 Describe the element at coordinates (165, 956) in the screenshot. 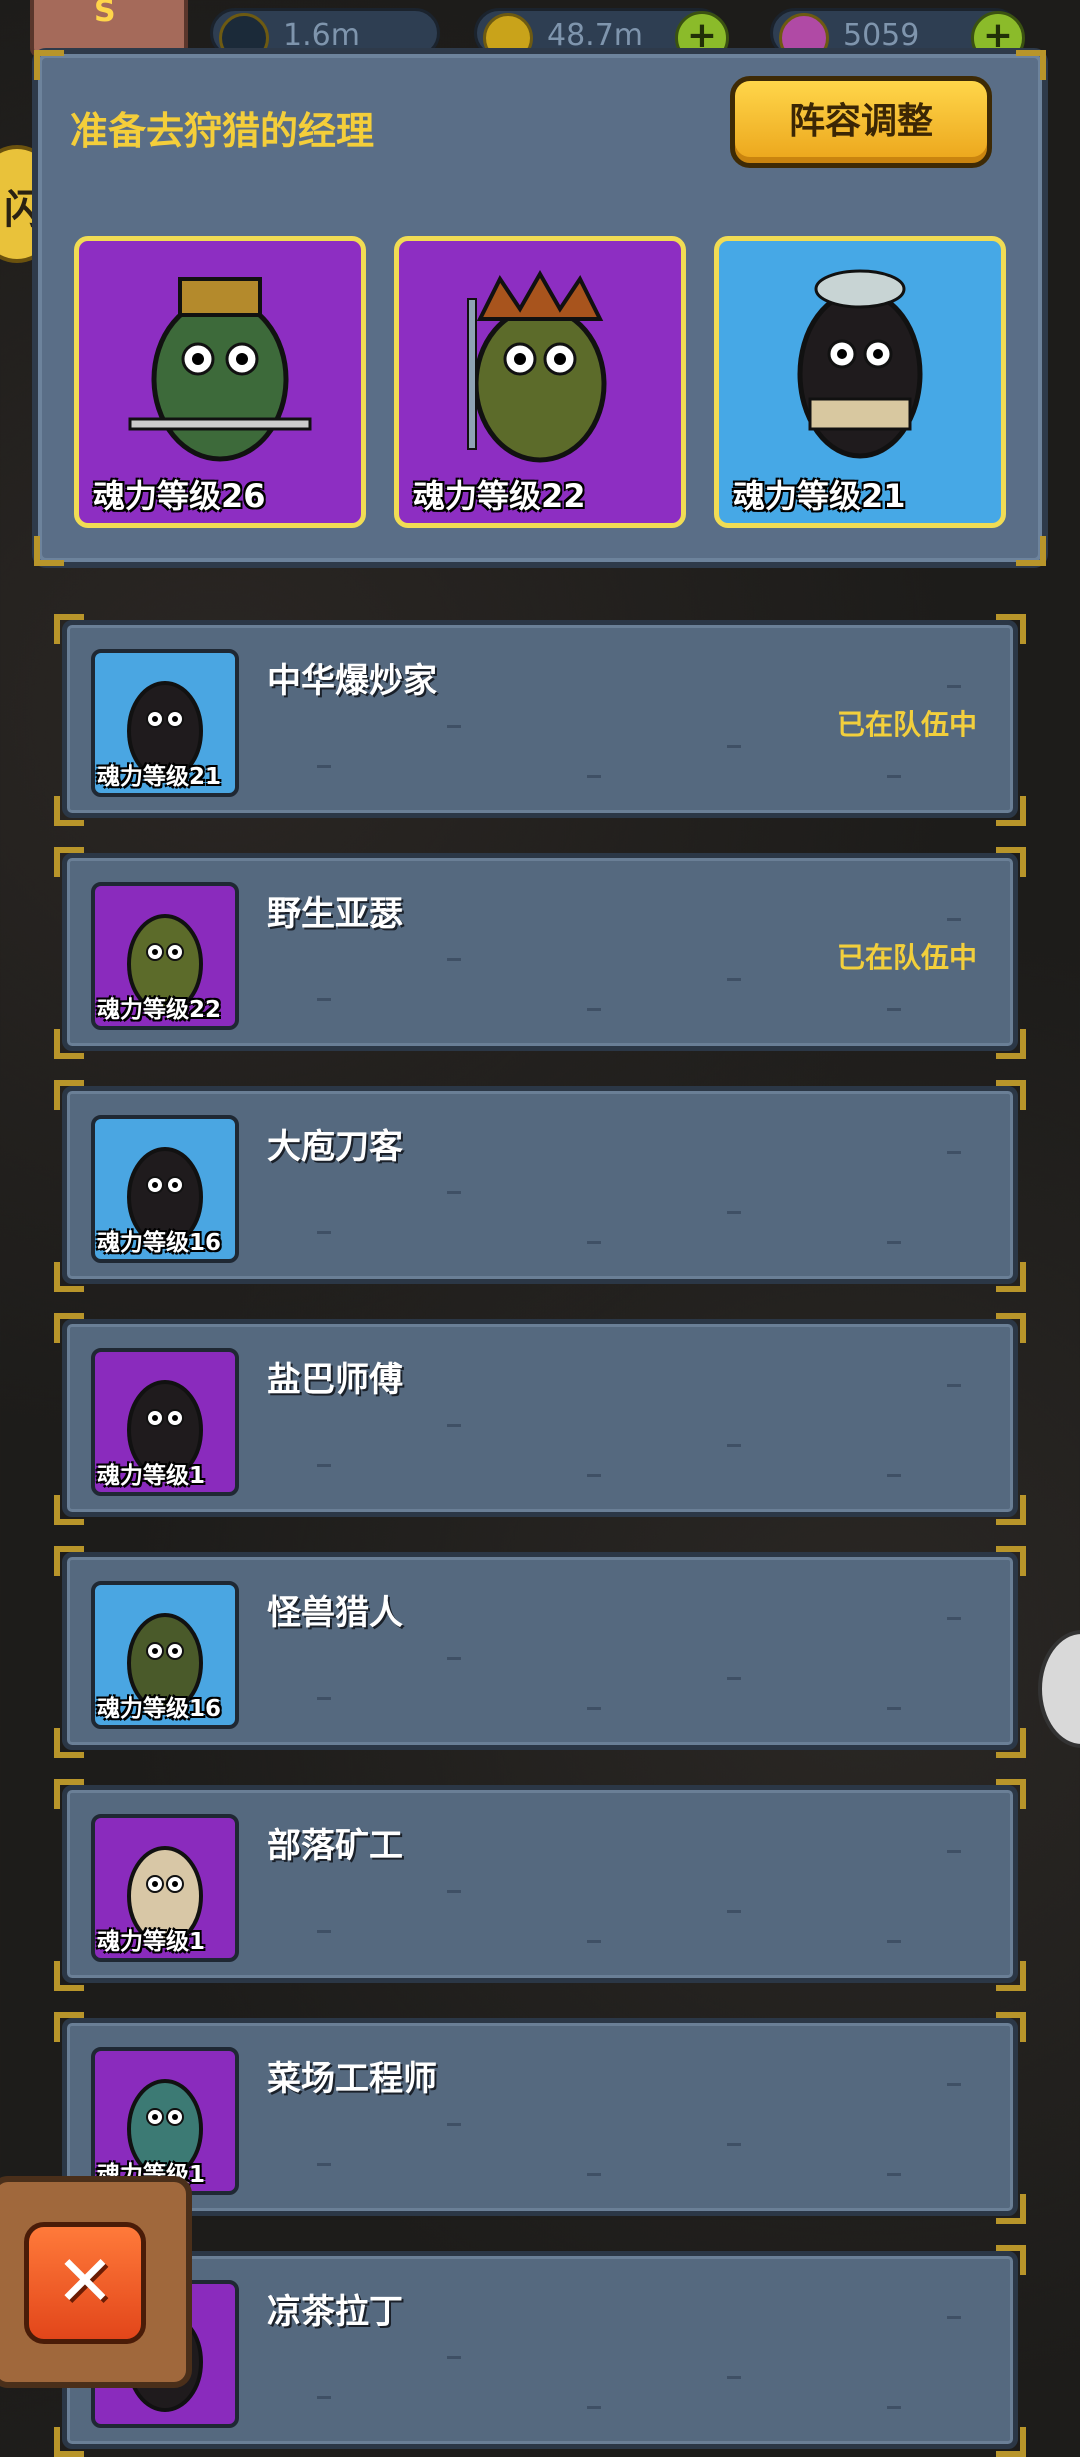

I see `manager-thumbnail: 魂力等级22` at that location.